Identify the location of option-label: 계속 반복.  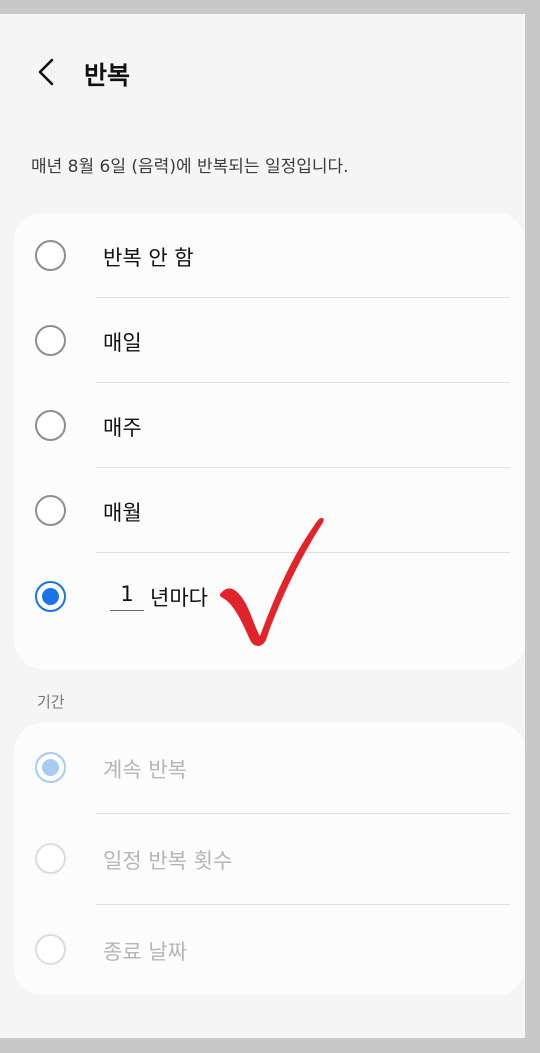
(145, 770).